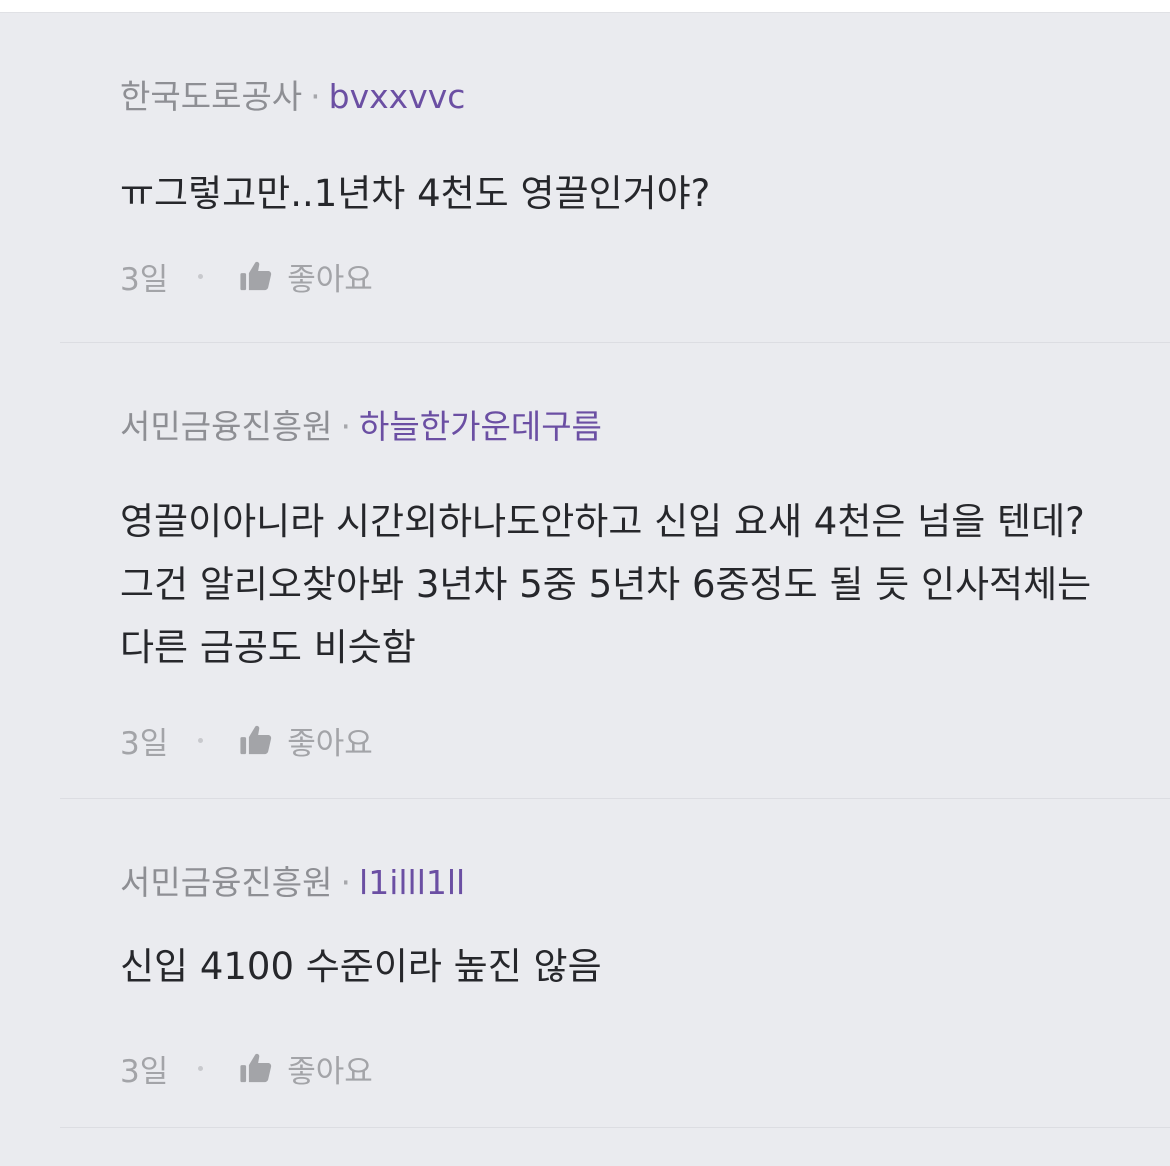  Describe the element at coordinates (480, 426) in the screenshot. I see `author-nickname: 하늘한가운데구름` at that location.